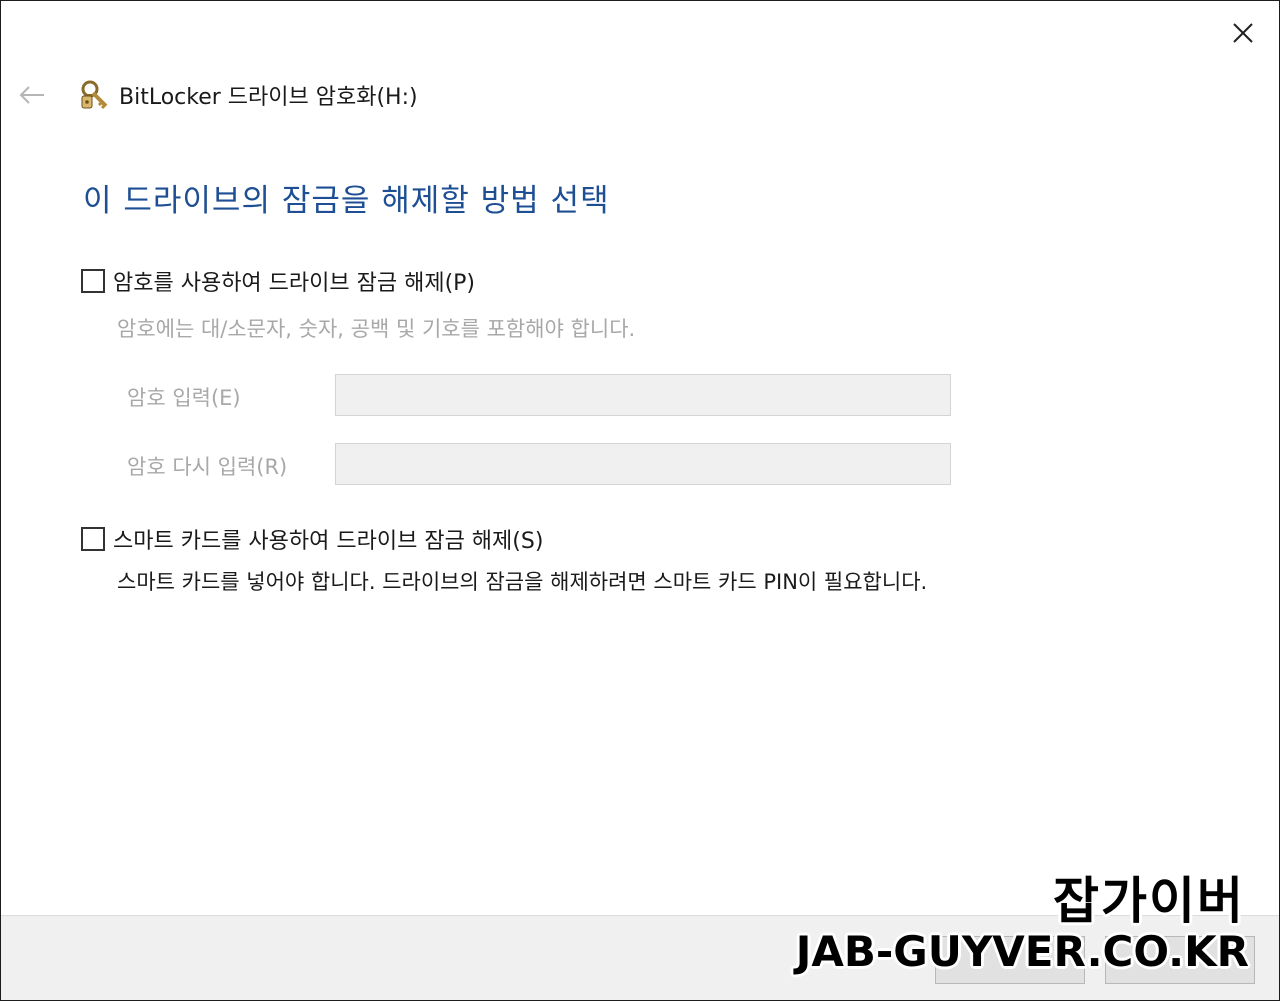  I want to click on smartcard-unlock-label: 스마트 카드를 사용하여 드라이브 잠금 해제(S), so click(328, 541).